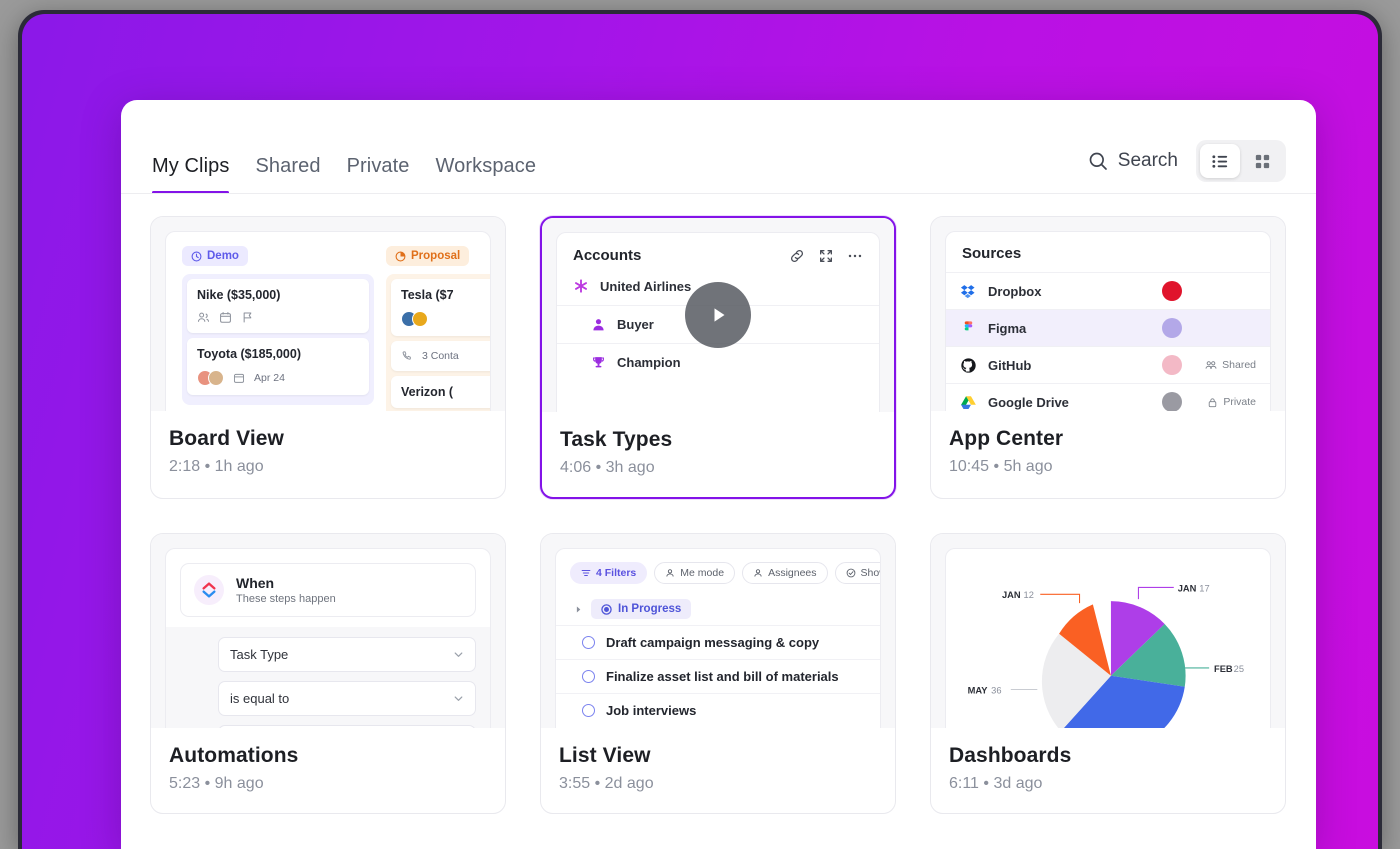 The width and height of the screenshot is (1400, 849). I want to click on source-row-github: GitHub Shared, so click(1108, 364).